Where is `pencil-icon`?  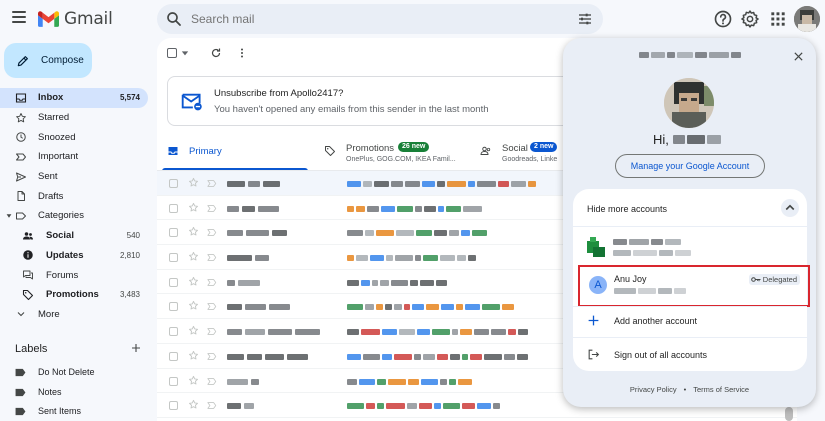 pencil-icon is located at coordinates (22, 60).